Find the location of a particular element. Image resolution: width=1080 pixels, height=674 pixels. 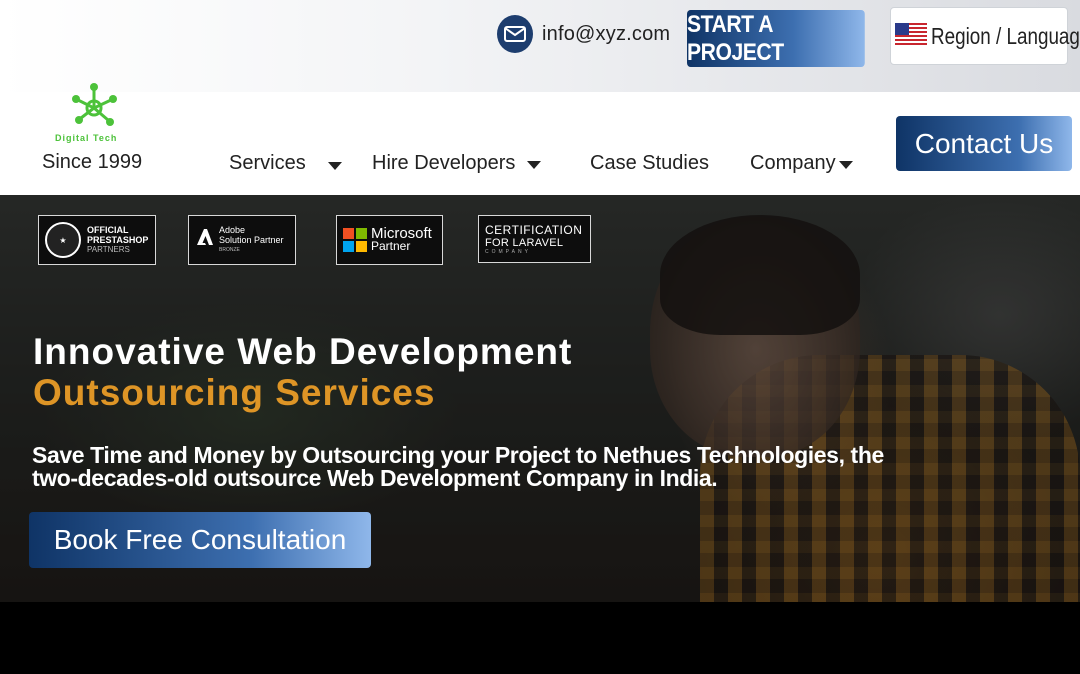

adobe-badge-text: Adobe Solution Partner BRONZE is located at coordinates (251, 240).